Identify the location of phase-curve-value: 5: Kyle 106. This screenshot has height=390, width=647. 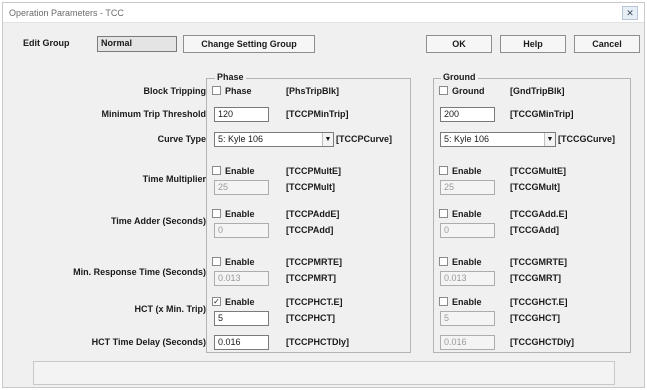
(241, 139).